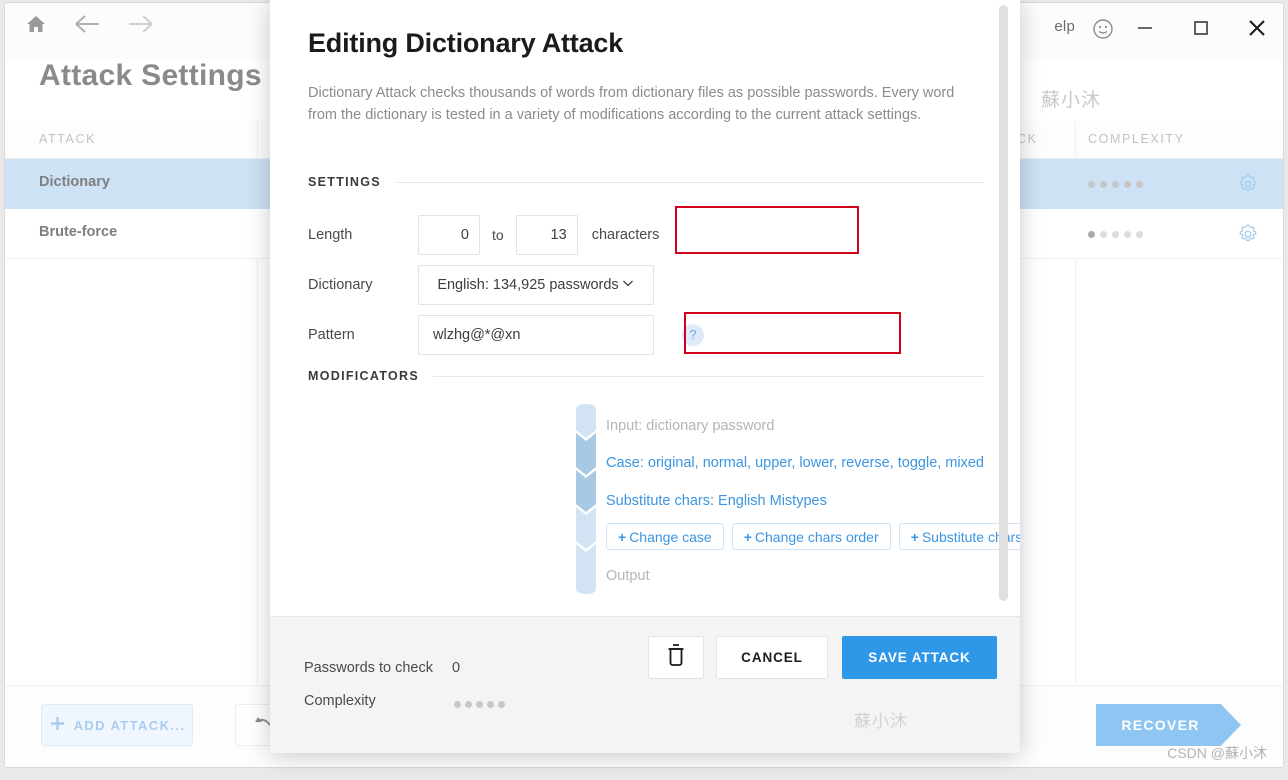 This screenshot has width=1288, height=780. I want to click on length-label: Length, so click(330, 235).